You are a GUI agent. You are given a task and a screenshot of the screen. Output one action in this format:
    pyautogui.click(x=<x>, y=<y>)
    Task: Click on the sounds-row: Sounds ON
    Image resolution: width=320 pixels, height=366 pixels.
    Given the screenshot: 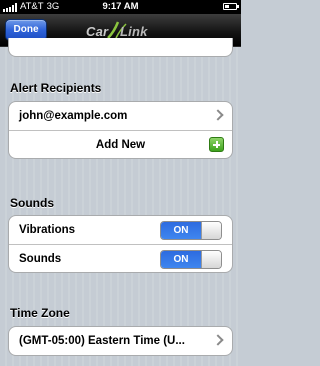 What is the action you would take?
    pyautogui.click(x=120, y=258)
    